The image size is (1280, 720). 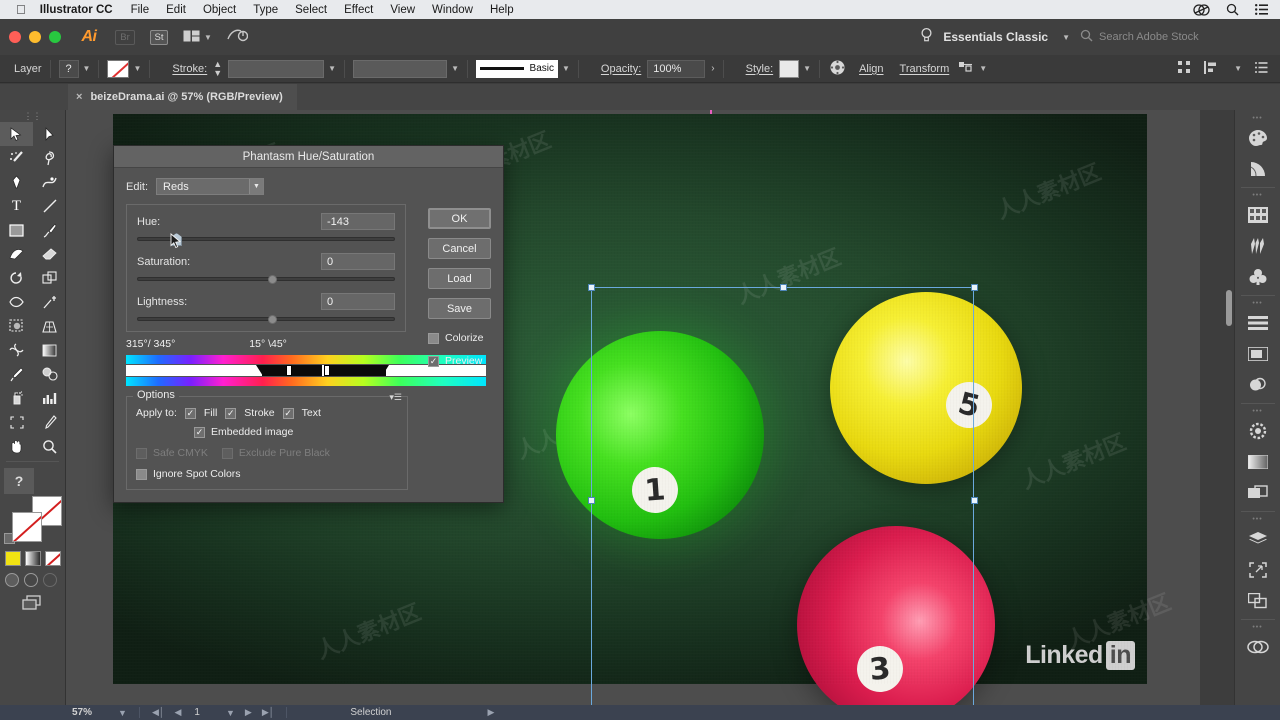 I want to click on gradient-swatch-button, so click(x=33, y=558).